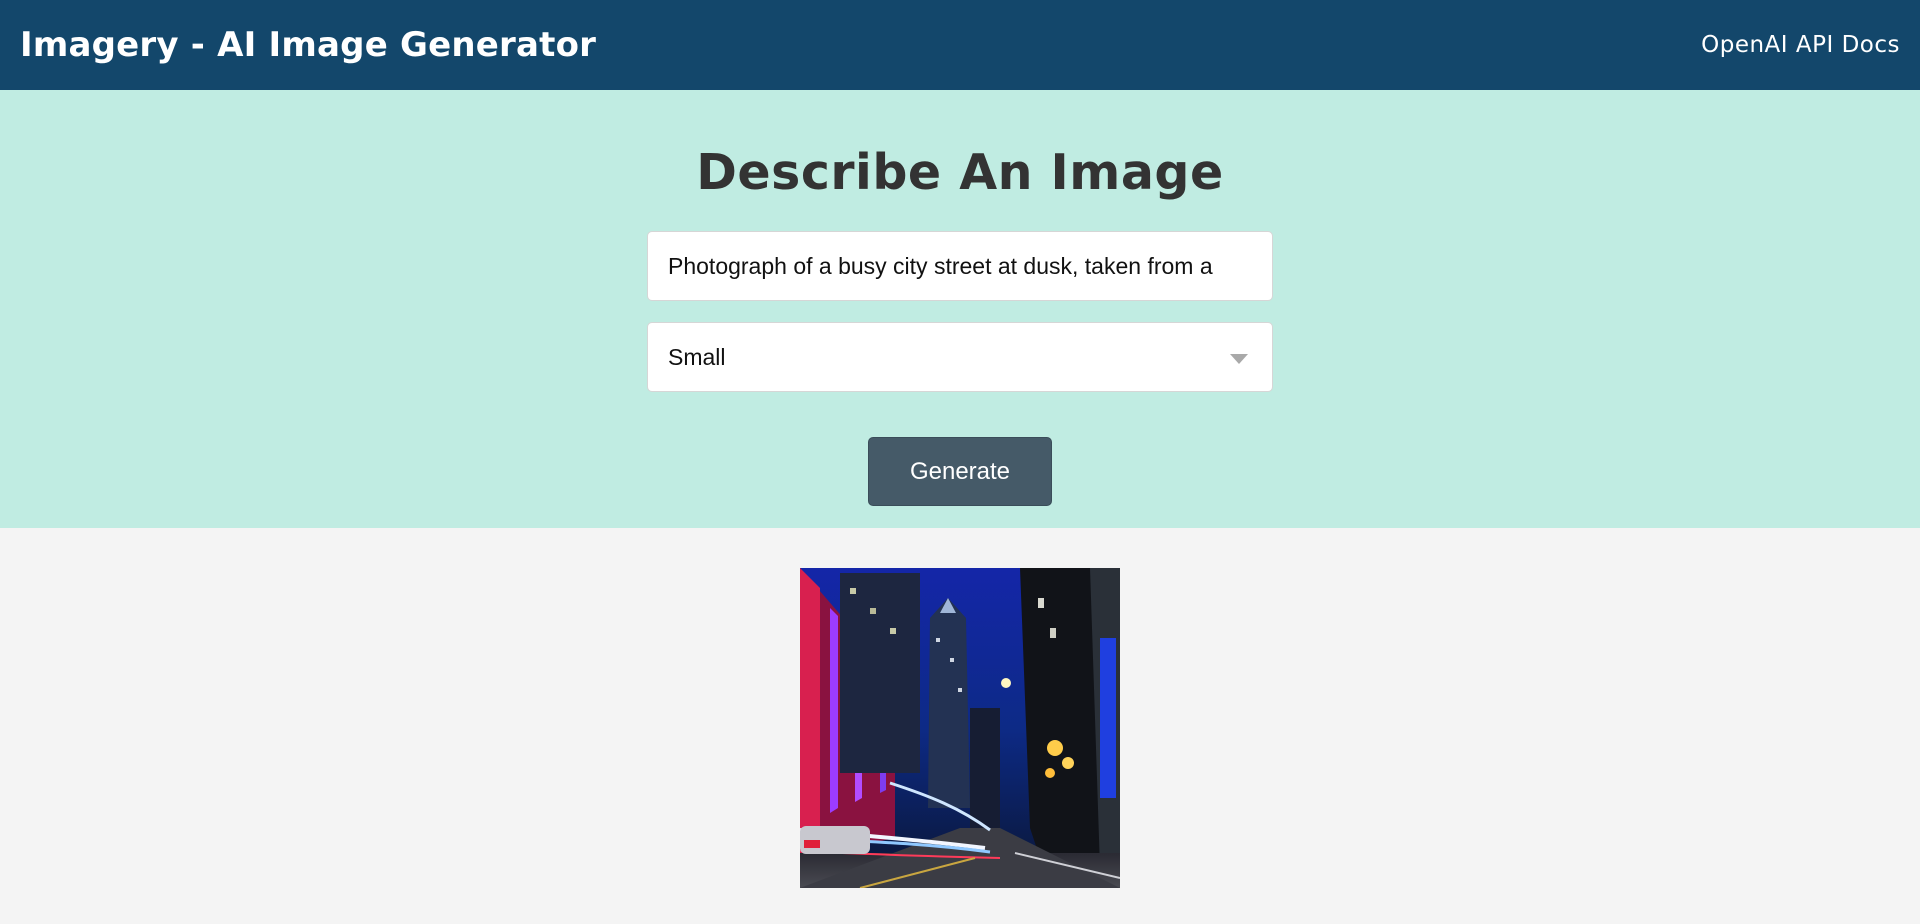 The width and height of the screenshot is (1920, 924). What do you see at coordinates (1800, 45) in the screenshot?
I see `openai-docs-link: OpenAI API Docs` at bounding box center [1800, 45].